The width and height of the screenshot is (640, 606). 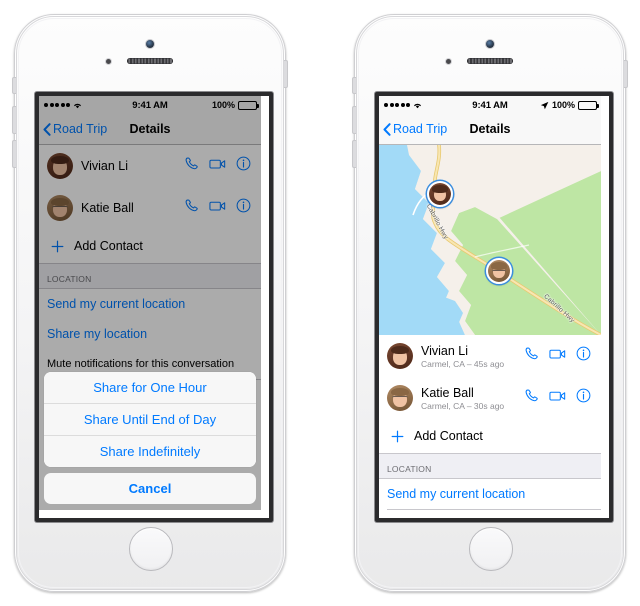 What do you see at coordinates (150, 488) in the screenshot?
I see `cancel-button: Cancel` at bounding box center [150, 488].